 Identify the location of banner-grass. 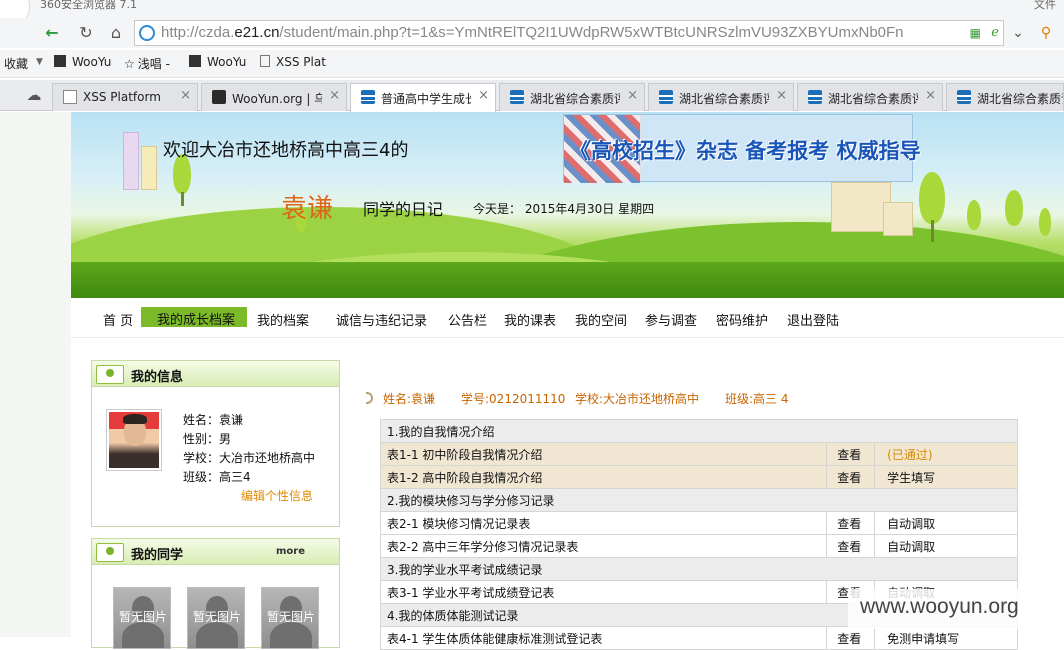
(567, 280).